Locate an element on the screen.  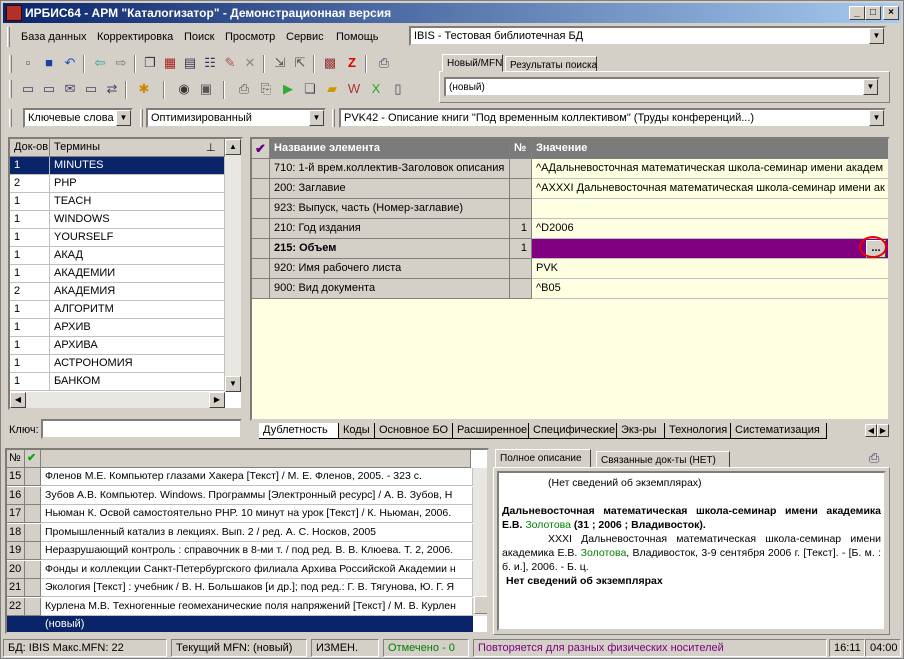
delete-icon: ✕ is located at coordinates (250, 63).